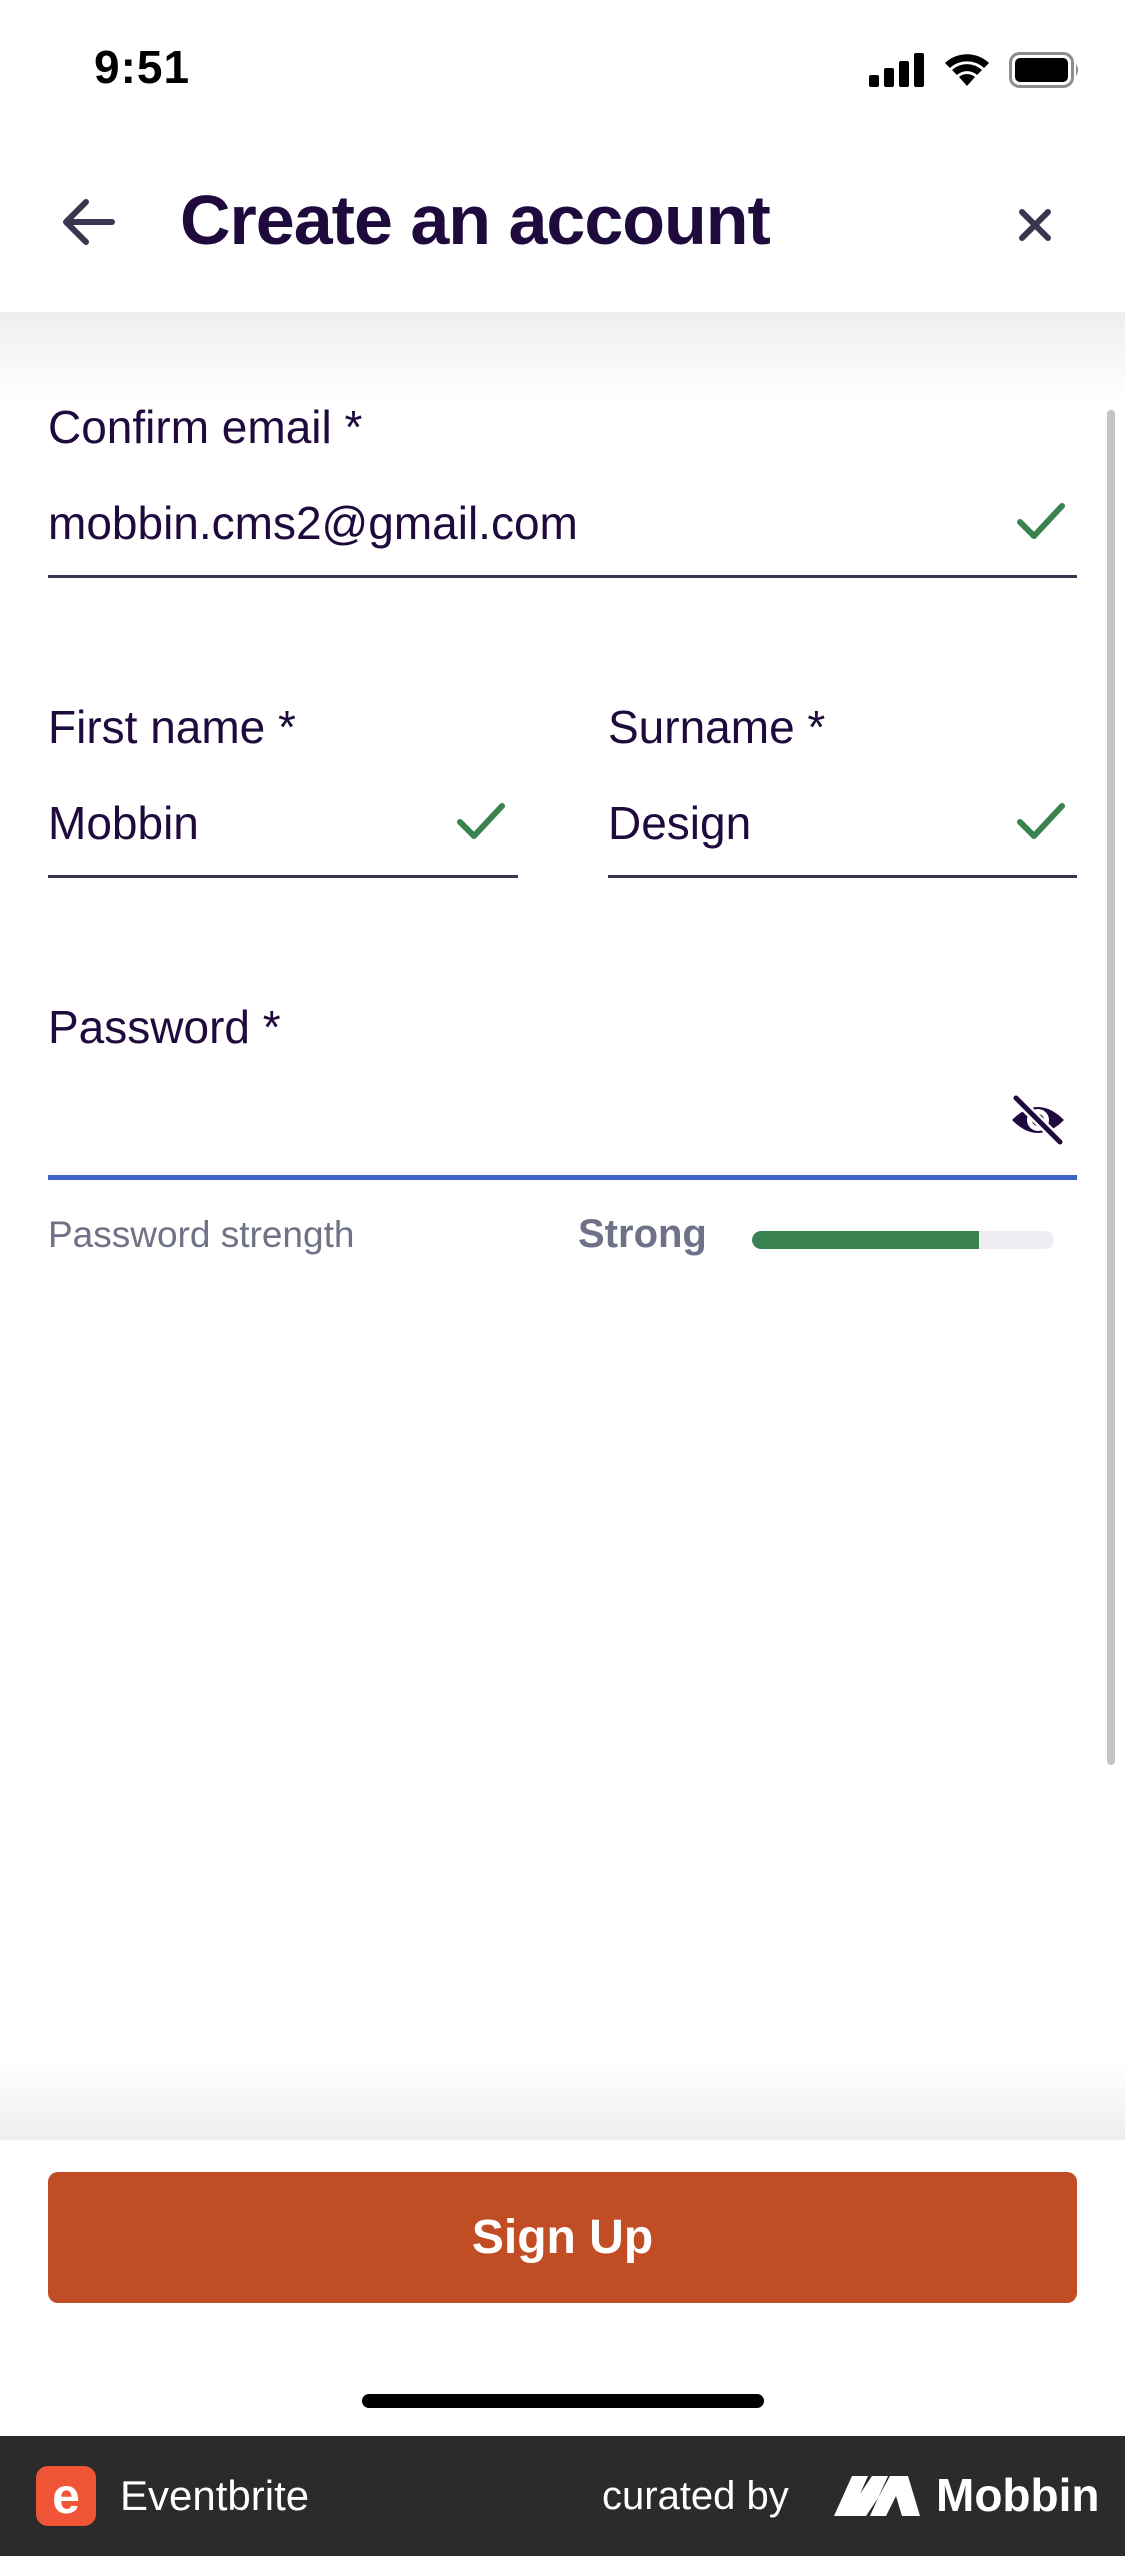 The image size is (1125, 2556). Describe the element at coordinates (842, 876) in the screenshot. I see `surname-underline` at that location.